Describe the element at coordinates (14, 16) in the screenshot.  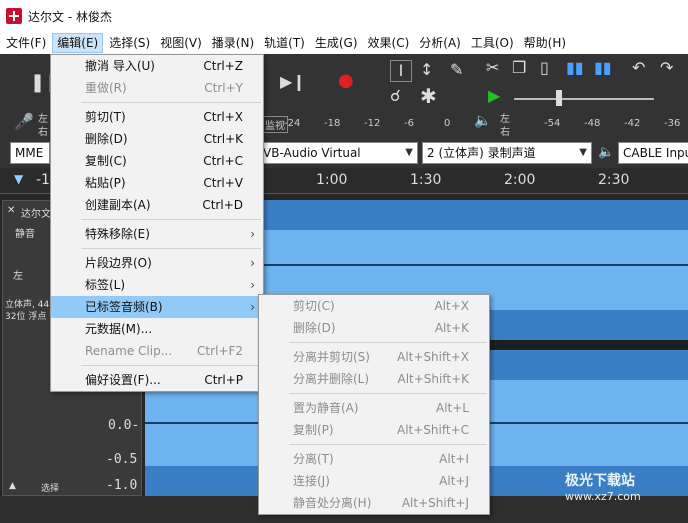
I see `app-logo-icon` at that location.